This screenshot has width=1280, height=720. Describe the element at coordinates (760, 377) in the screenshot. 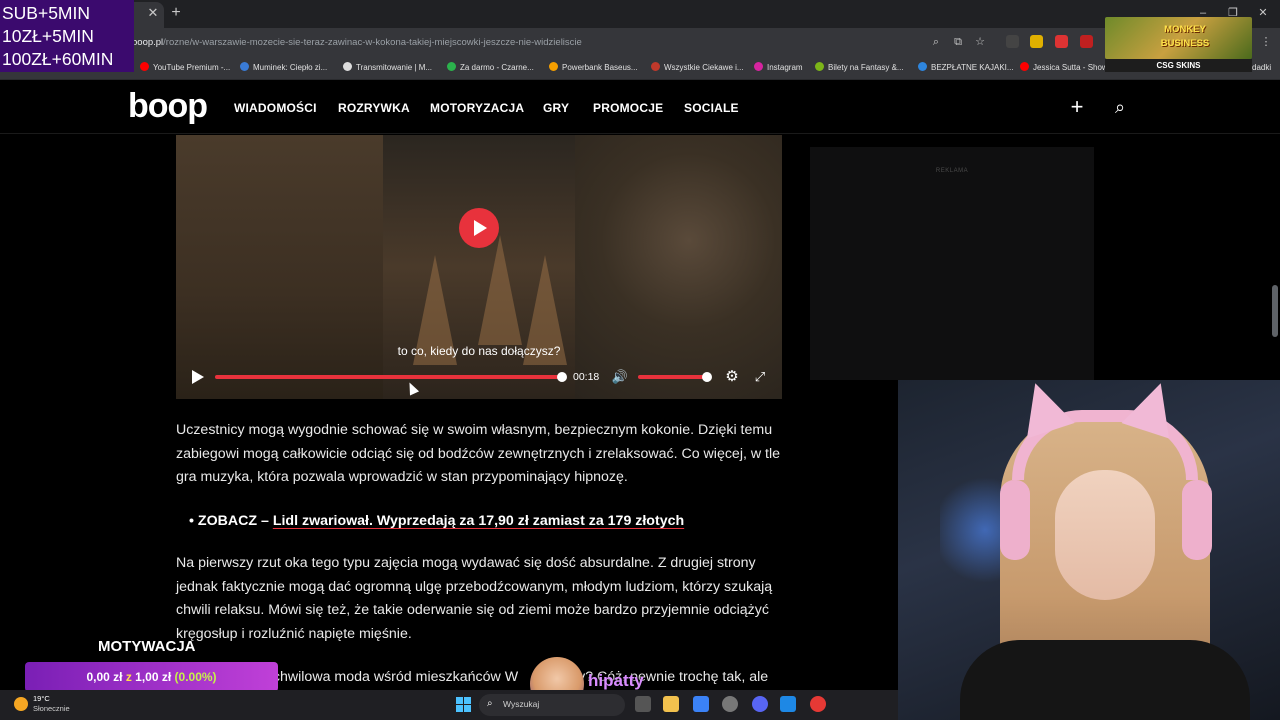

I see `fullscreen-icon: ⤢` at that location.